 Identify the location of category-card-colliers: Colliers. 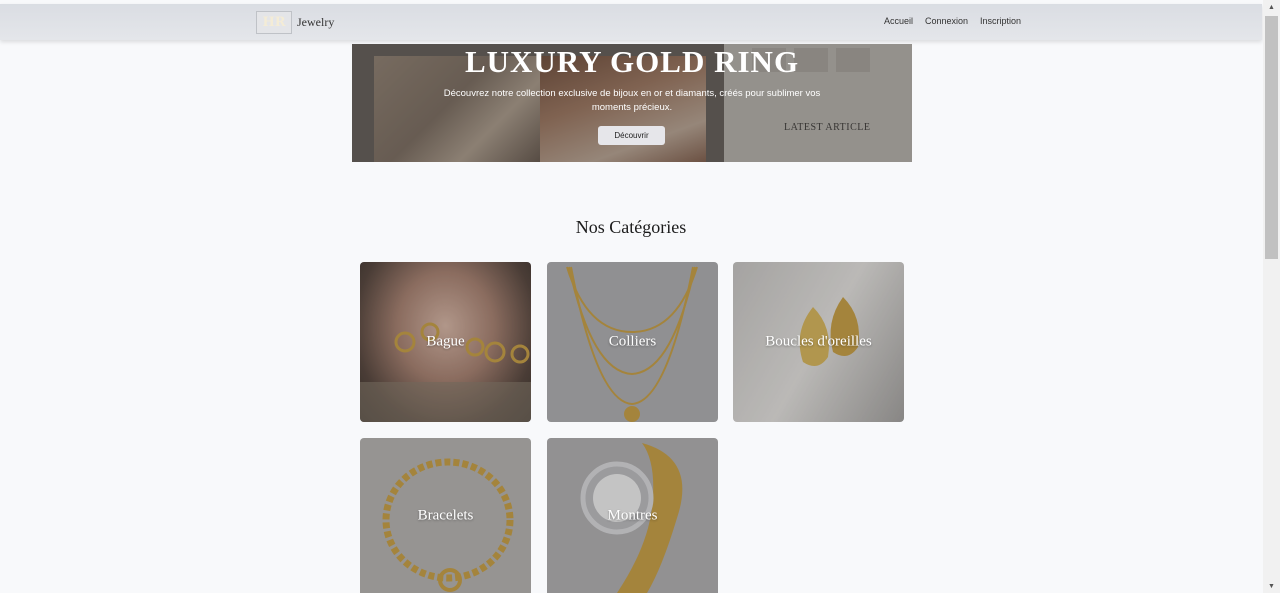
(632, 342).